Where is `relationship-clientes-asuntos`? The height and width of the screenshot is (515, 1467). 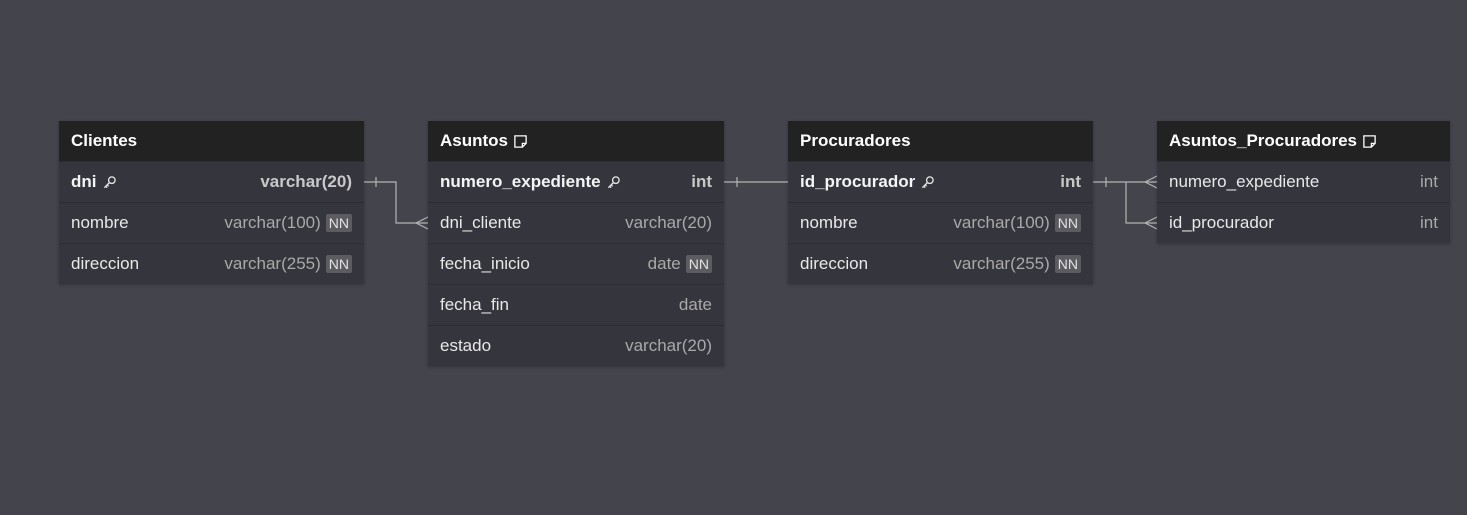
relationship-clientes-asuntos is located at coordinates (396, 203).